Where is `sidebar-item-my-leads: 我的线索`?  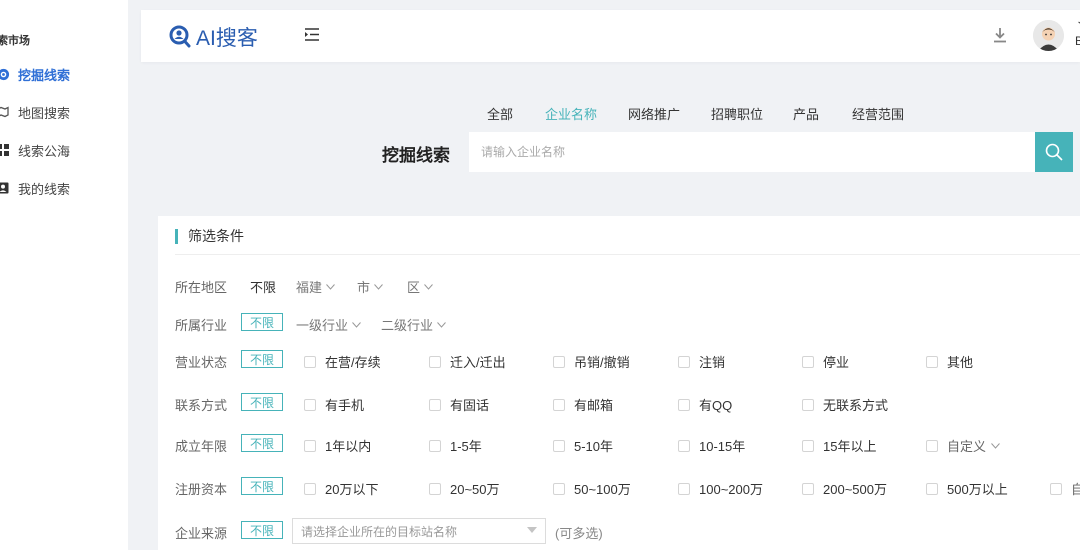 sidebar-item-my-leads: 我的线索 is located at coordinates (35, 188).